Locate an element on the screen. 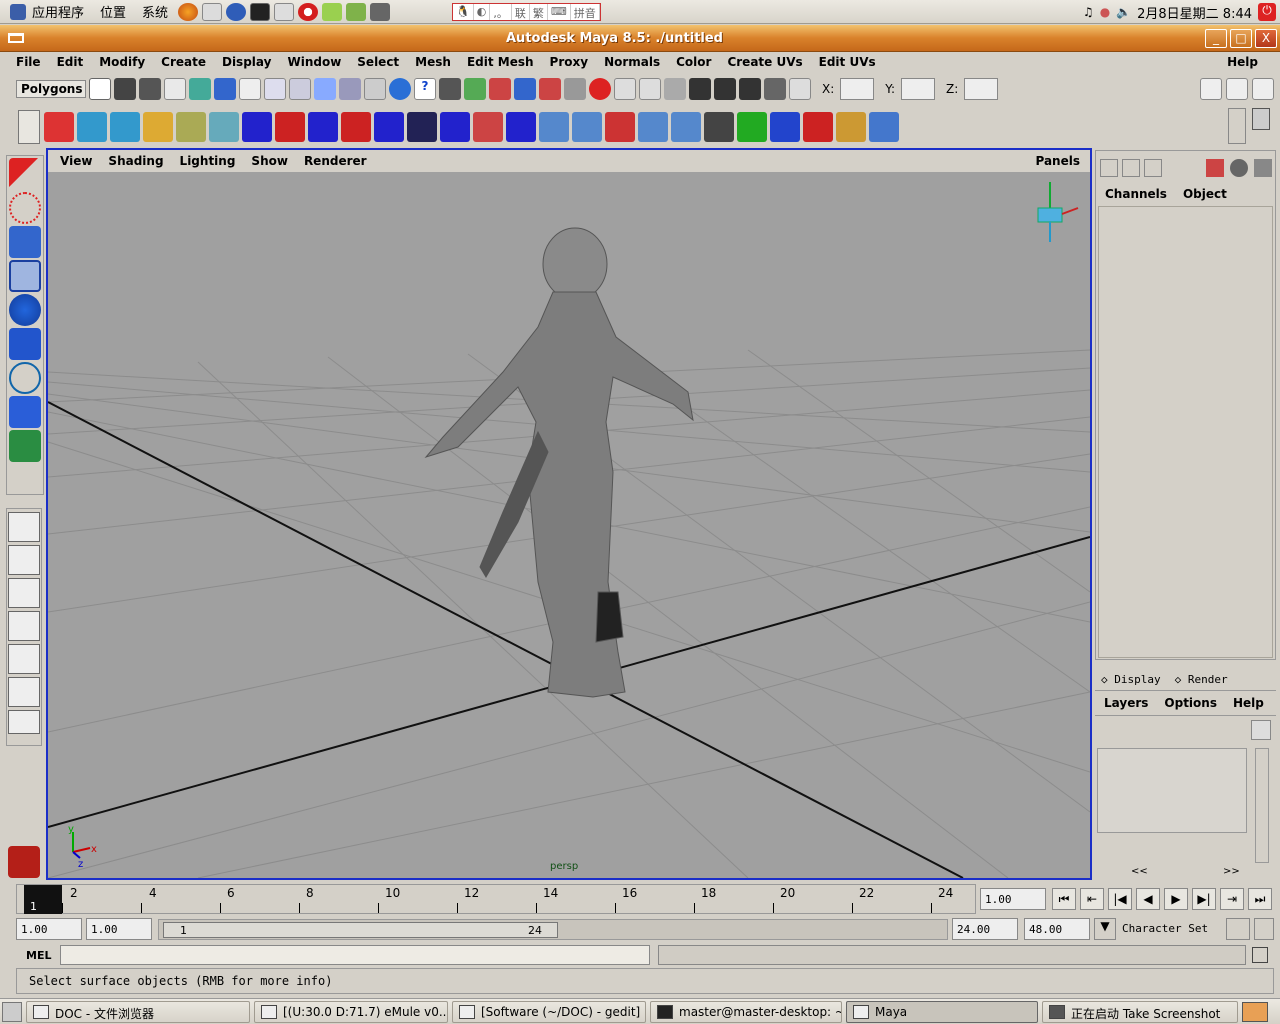 The height and width of the screenshot is (1024, 1280). shelf-joint-icon is located at coordinates (257, 127).